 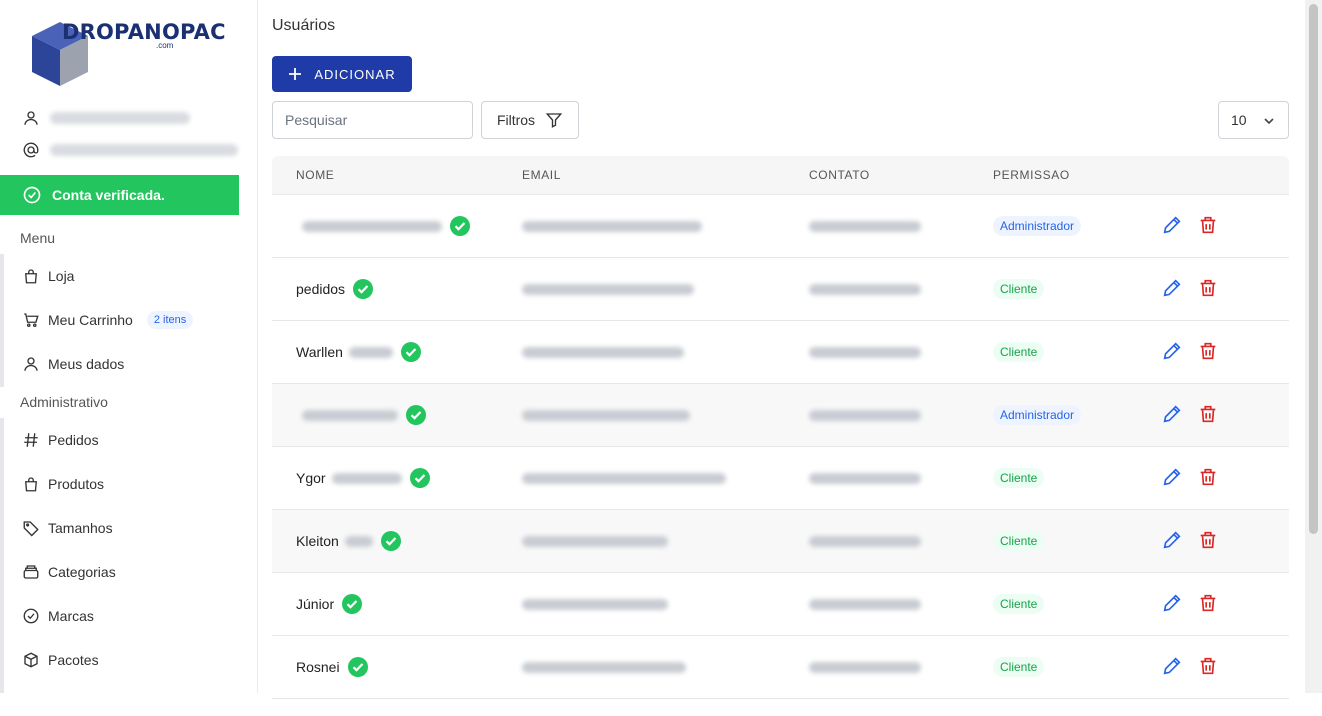 I want to click on cell-name: Kleiton, so click(x=397, y=541).